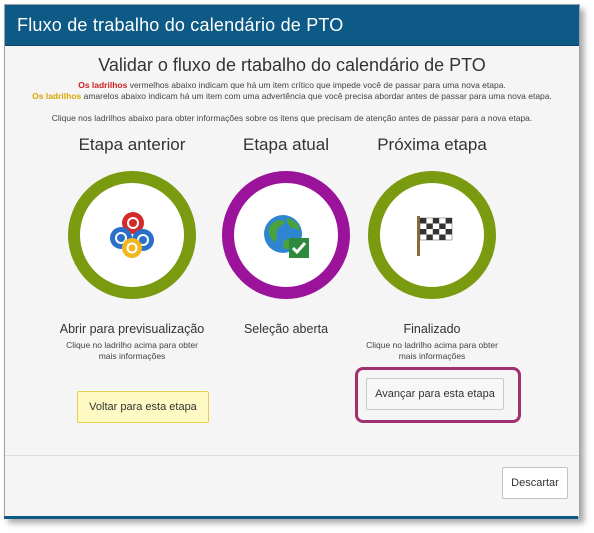 Image resolution: width=594 pixels, height=533 pixels. I want to click on globe-check-icon, so click(286, 236).